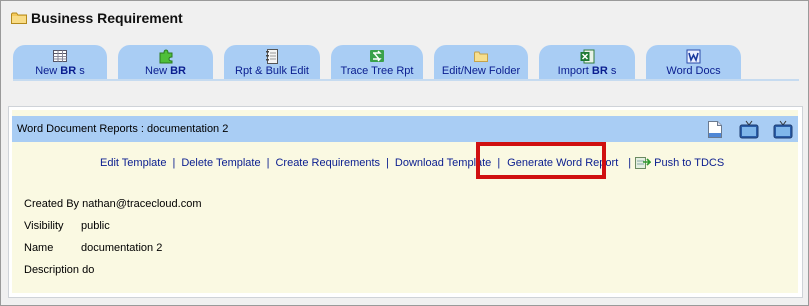 The image size is (809, 306). Describe the element at coordinates (123, 129) in the screenshot. I see `panel-title: Word Document Reports : documentation 2` at that location.